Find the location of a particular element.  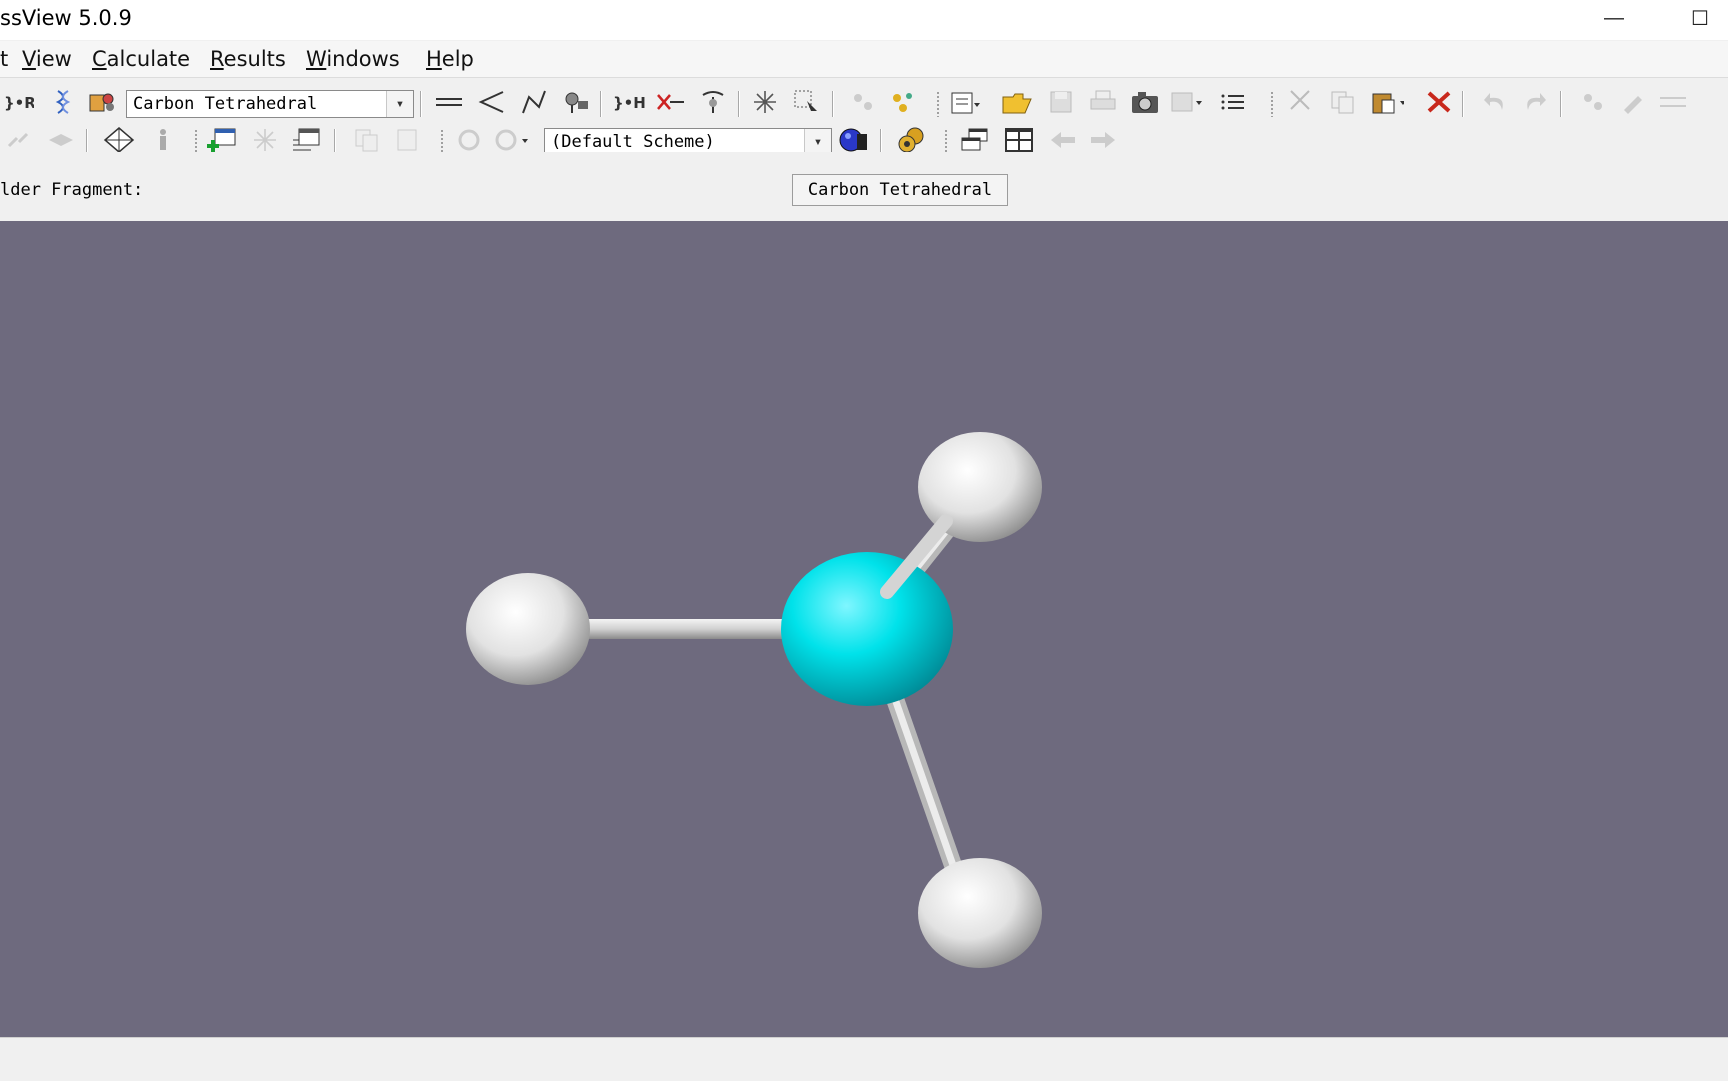

select-region-icon is located at coordinates (807, 102).